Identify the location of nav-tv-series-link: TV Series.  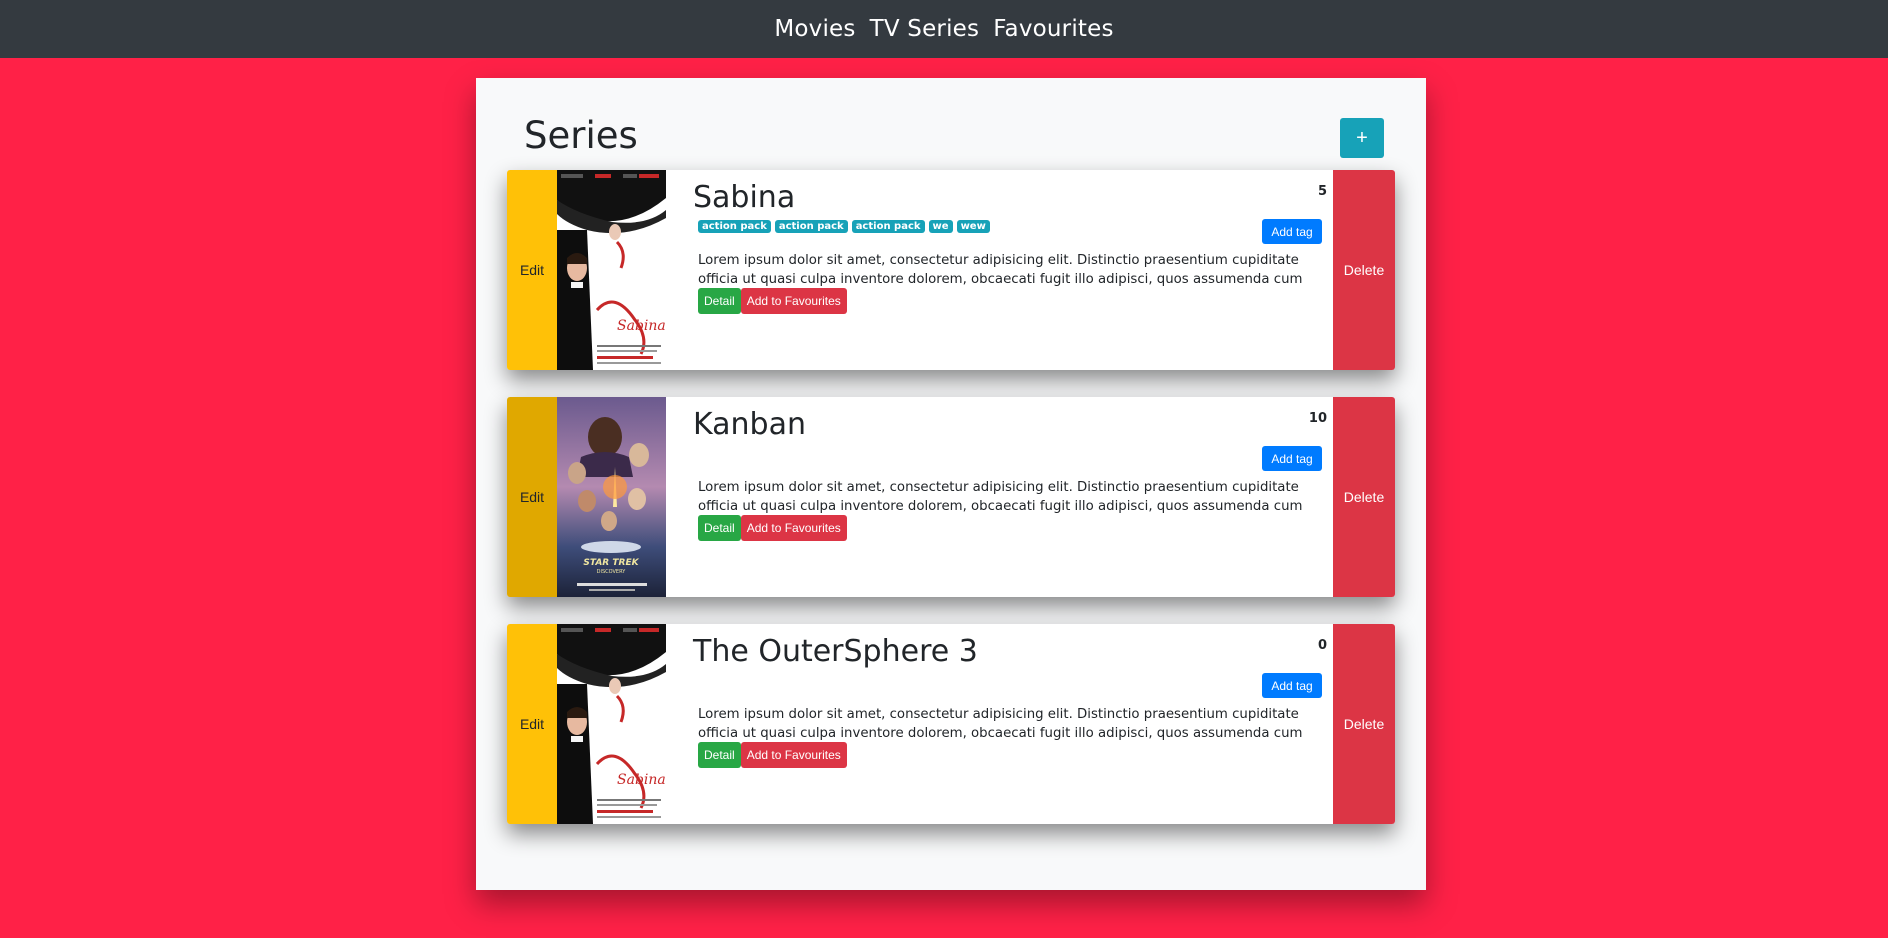
(925, 29).